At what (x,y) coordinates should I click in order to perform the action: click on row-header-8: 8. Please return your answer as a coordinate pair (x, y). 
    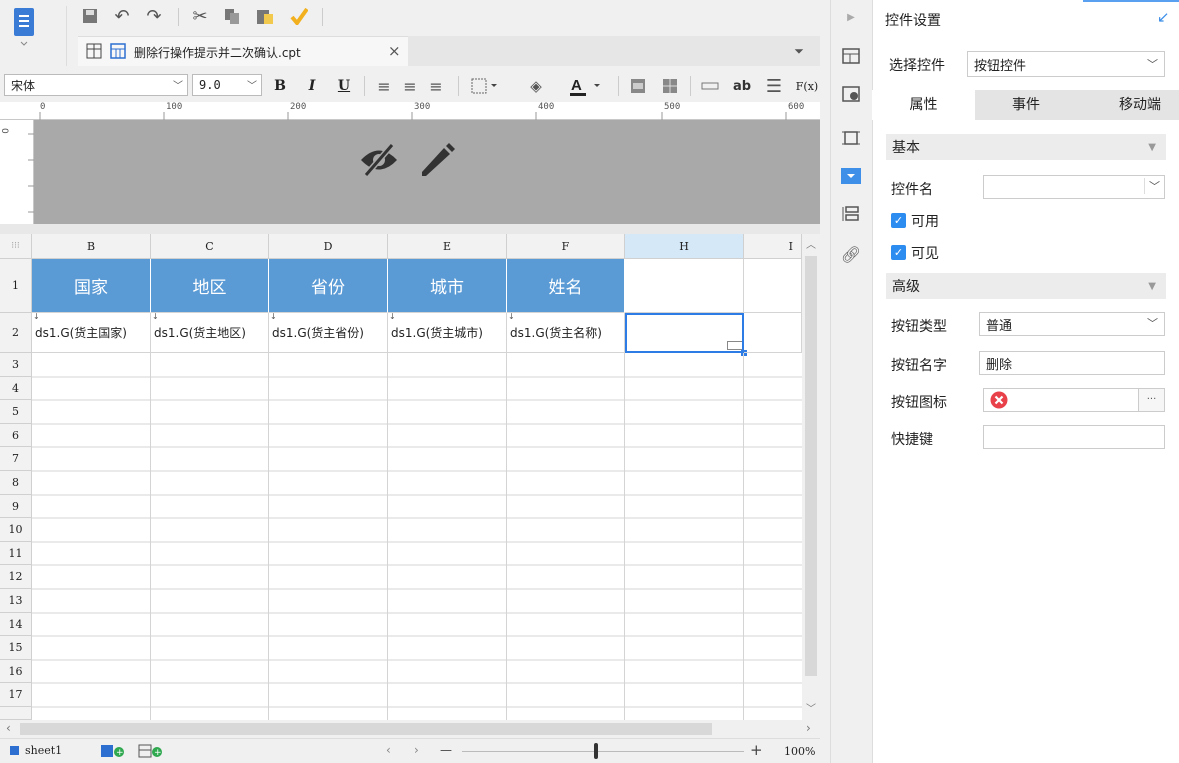
    Looking at the image, I should click on (16, 483).